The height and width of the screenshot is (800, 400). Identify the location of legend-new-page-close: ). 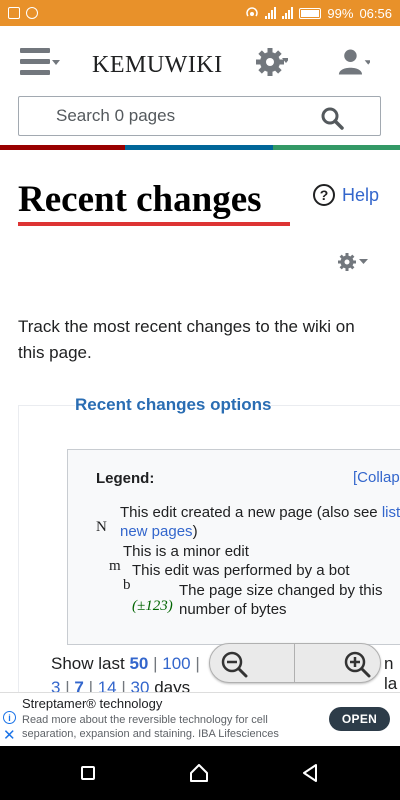
(195, 531).